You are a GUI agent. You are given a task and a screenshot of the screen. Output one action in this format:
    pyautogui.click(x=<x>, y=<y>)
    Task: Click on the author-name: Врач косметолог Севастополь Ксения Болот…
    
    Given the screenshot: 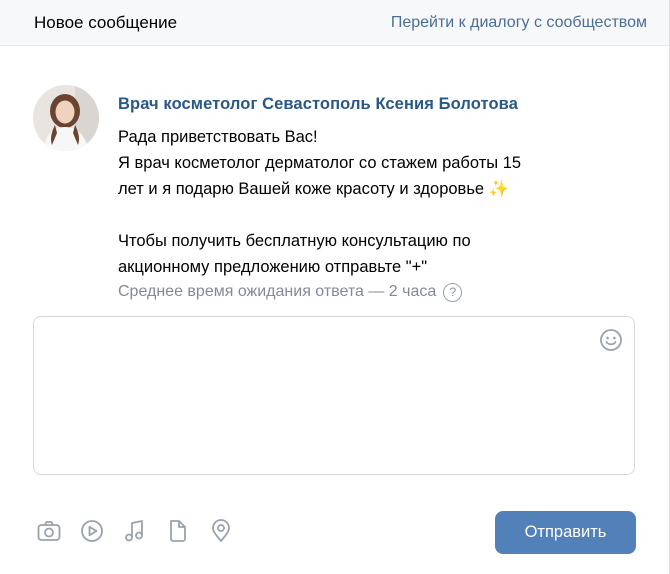 What is the action you would take?
    pyautogui.click(x=319, y=104)
    